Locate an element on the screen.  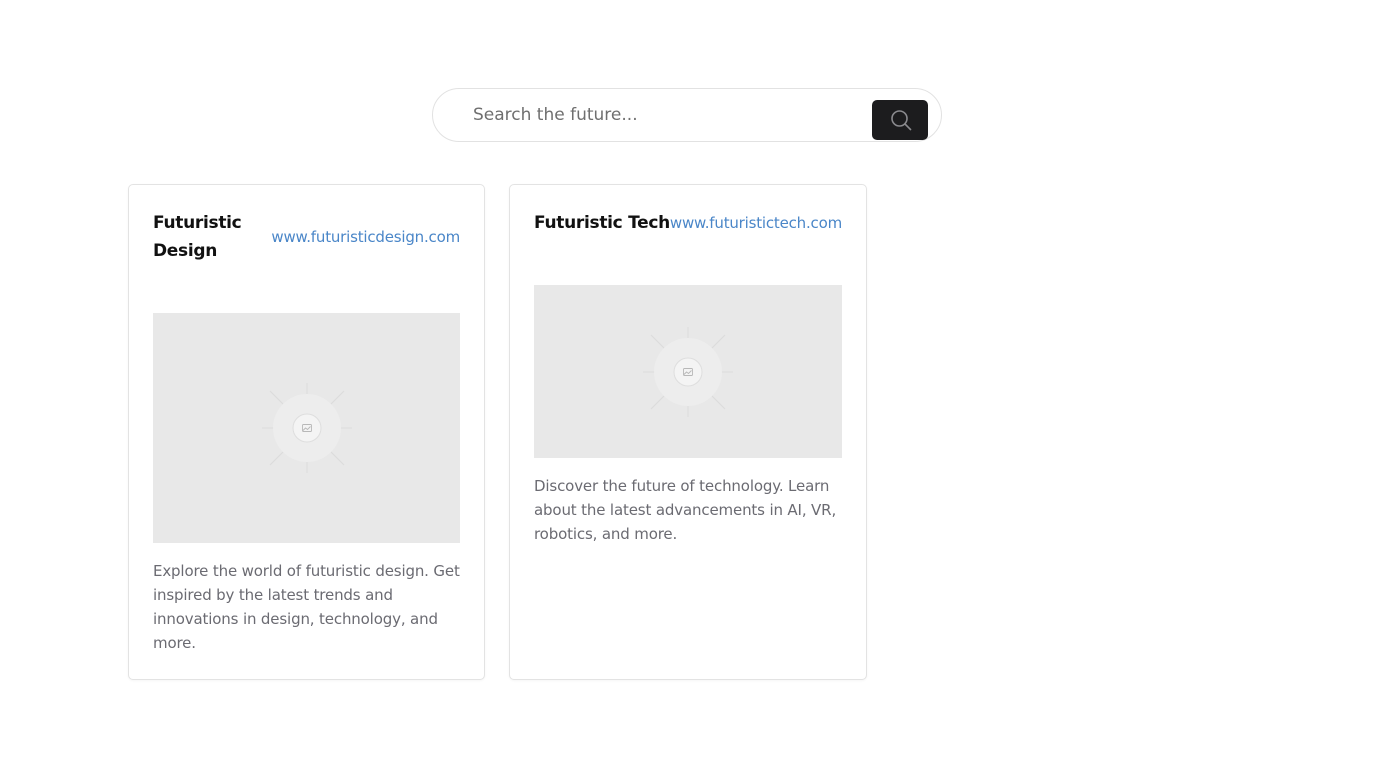
search-button is located at coordinates (900, 120).